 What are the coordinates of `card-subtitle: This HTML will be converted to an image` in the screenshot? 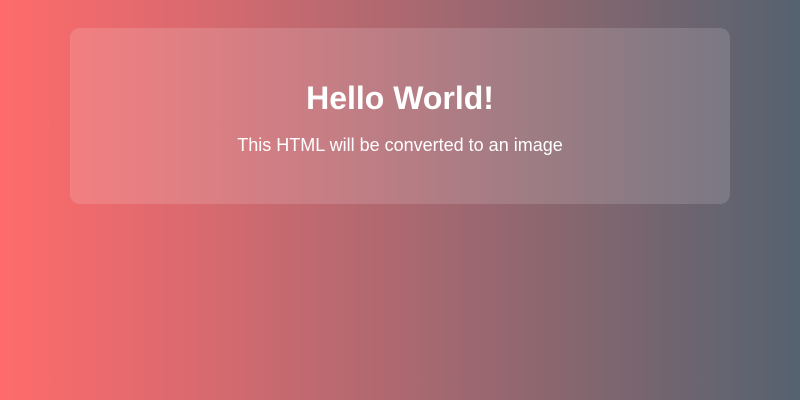 It's located at (400, 145).